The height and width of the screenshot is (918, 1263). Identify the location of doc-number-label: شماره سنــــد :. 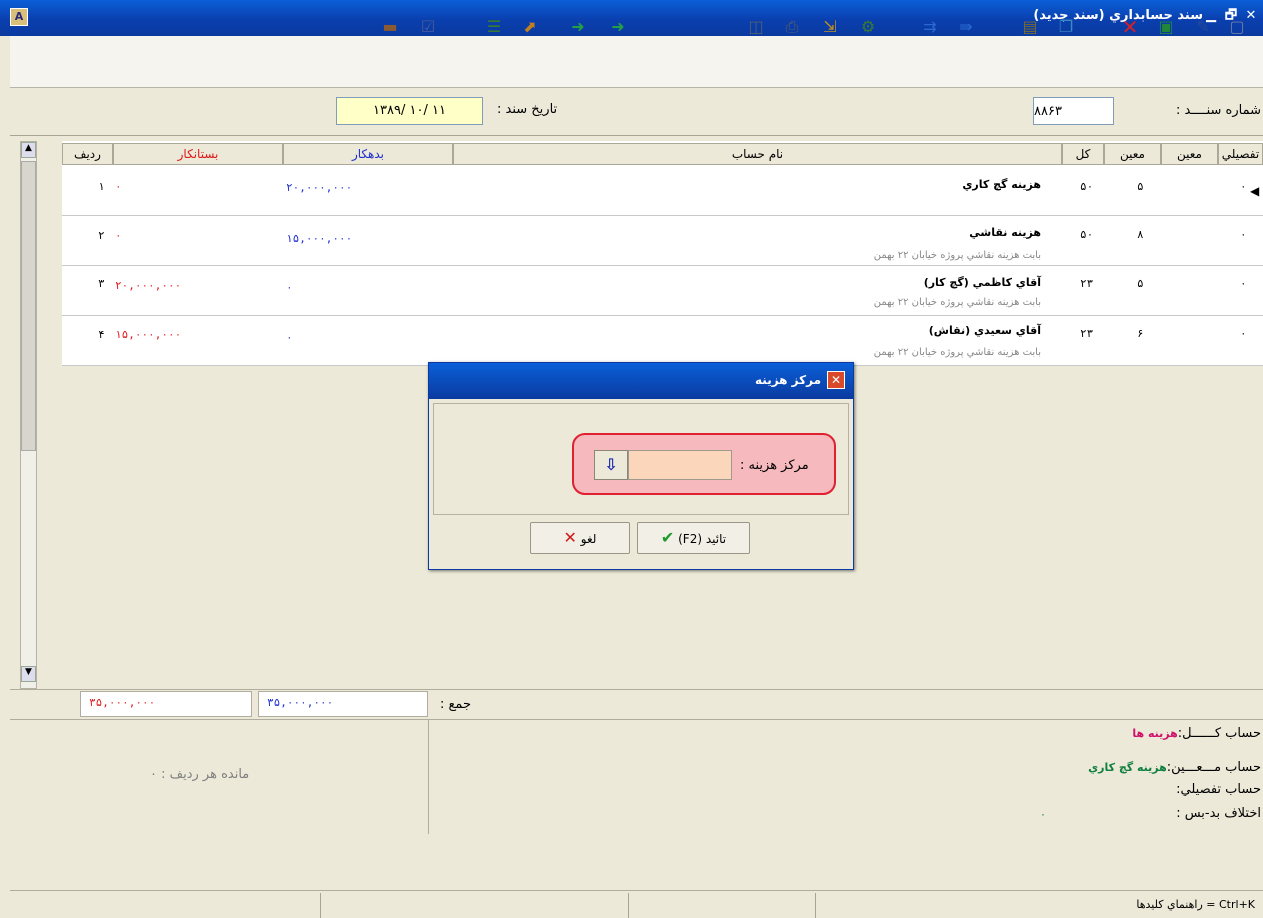
(1218, 110).